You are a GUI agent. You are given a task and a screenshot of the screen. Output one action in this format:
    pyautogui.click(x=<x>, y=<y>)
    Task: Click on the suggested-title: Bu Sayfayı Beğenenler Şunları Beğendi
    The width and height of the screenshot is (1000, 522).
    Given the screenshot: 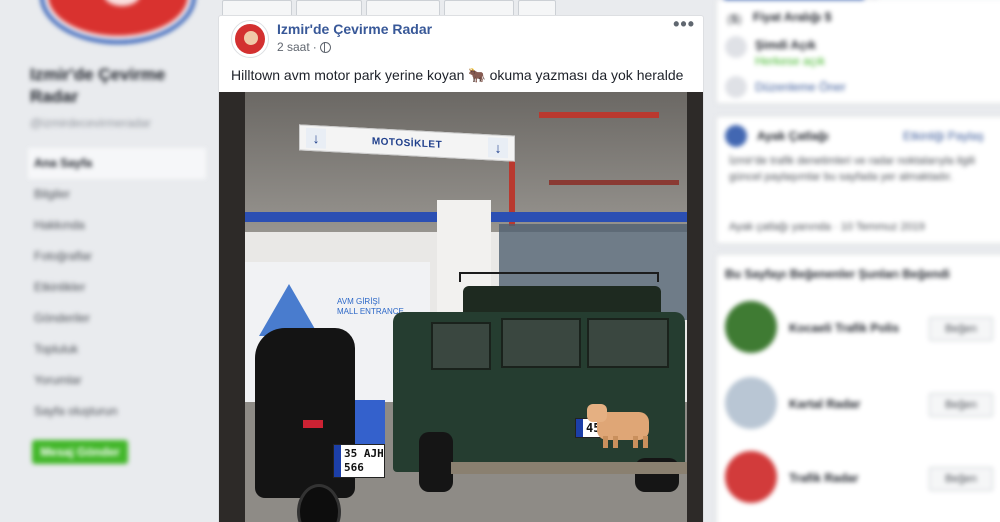 What is the action you would take?
    pyautogui.click(x=837, y=274)
    